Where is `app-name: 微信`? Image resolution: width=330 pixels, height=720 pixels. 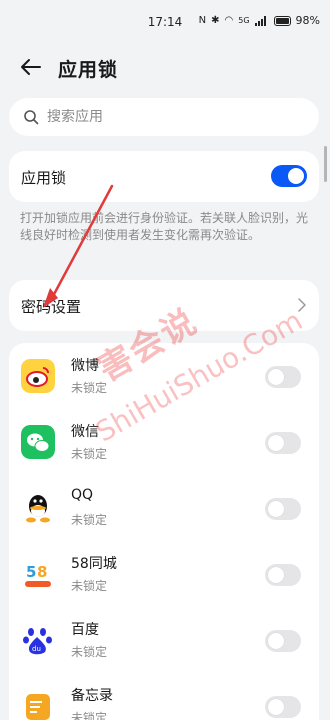 app-name: 微信 is located at coordinates (85, 432).